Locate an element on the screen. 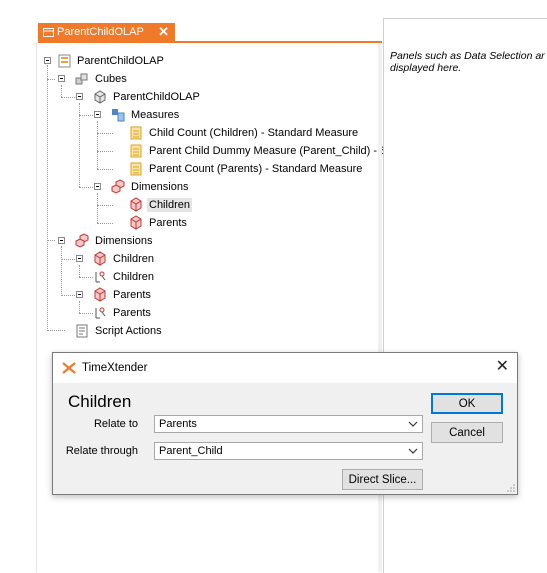 The width and height of the screenshot is (547, 573). measures-icon is located at coordinates (118, 115).